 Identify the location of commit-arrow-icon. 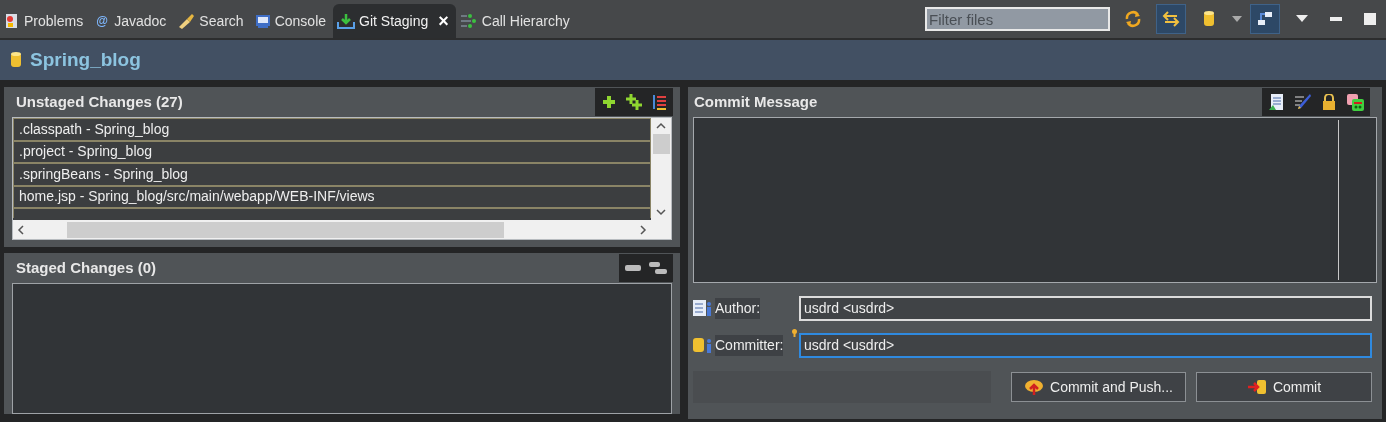
(1256, 387).